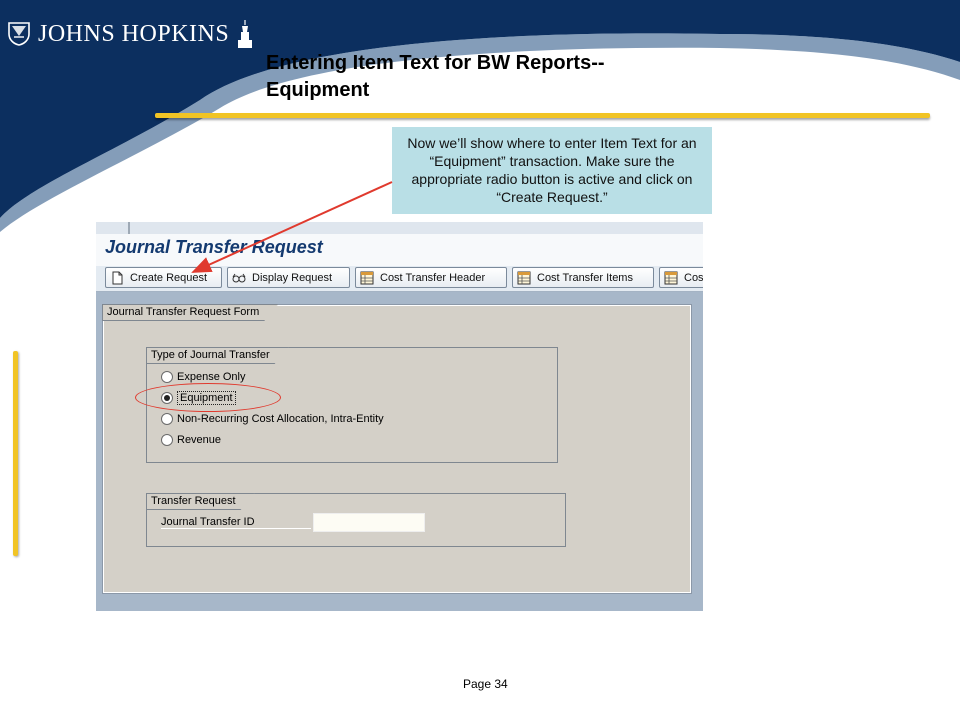 The width and height of the screenshot is (960, 720). Describe the element at coordinates (239, 277) in the screenshot. I see `glasses-icon` at that location.